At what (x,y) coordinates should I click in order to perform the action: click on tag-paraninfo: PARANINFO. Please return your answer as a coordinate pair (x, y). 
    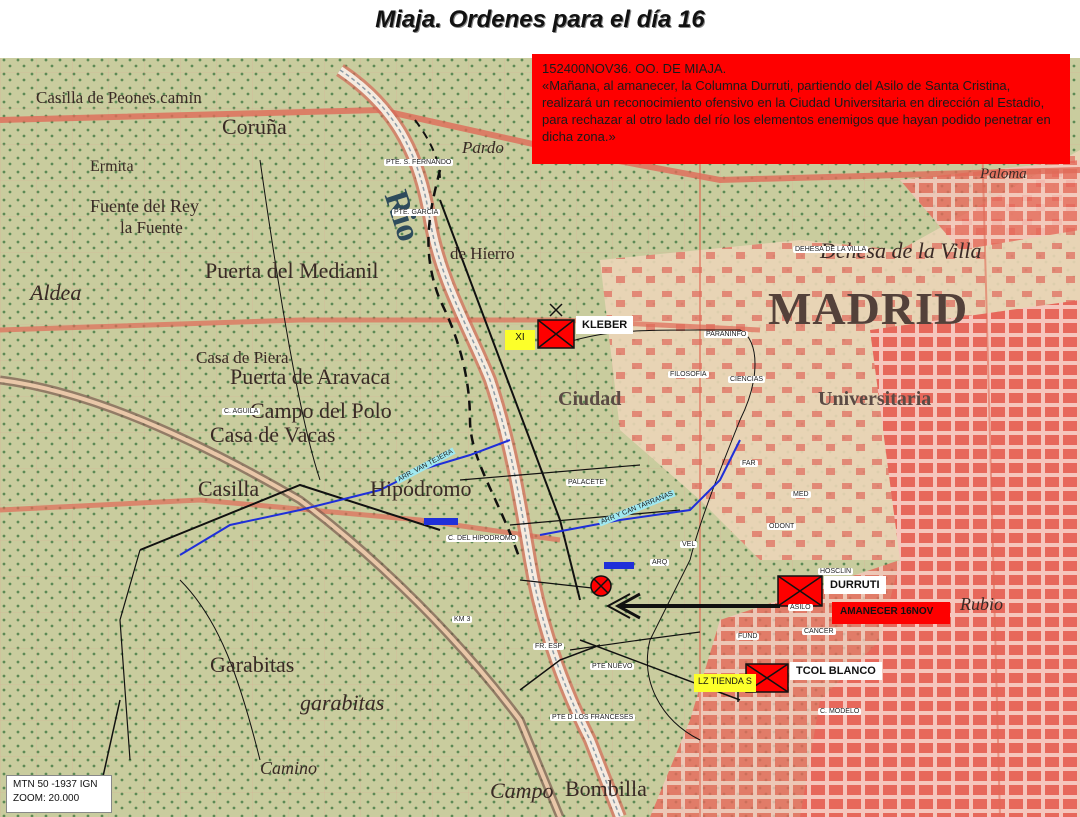
    Looking at the image, I should click on (726, 334).